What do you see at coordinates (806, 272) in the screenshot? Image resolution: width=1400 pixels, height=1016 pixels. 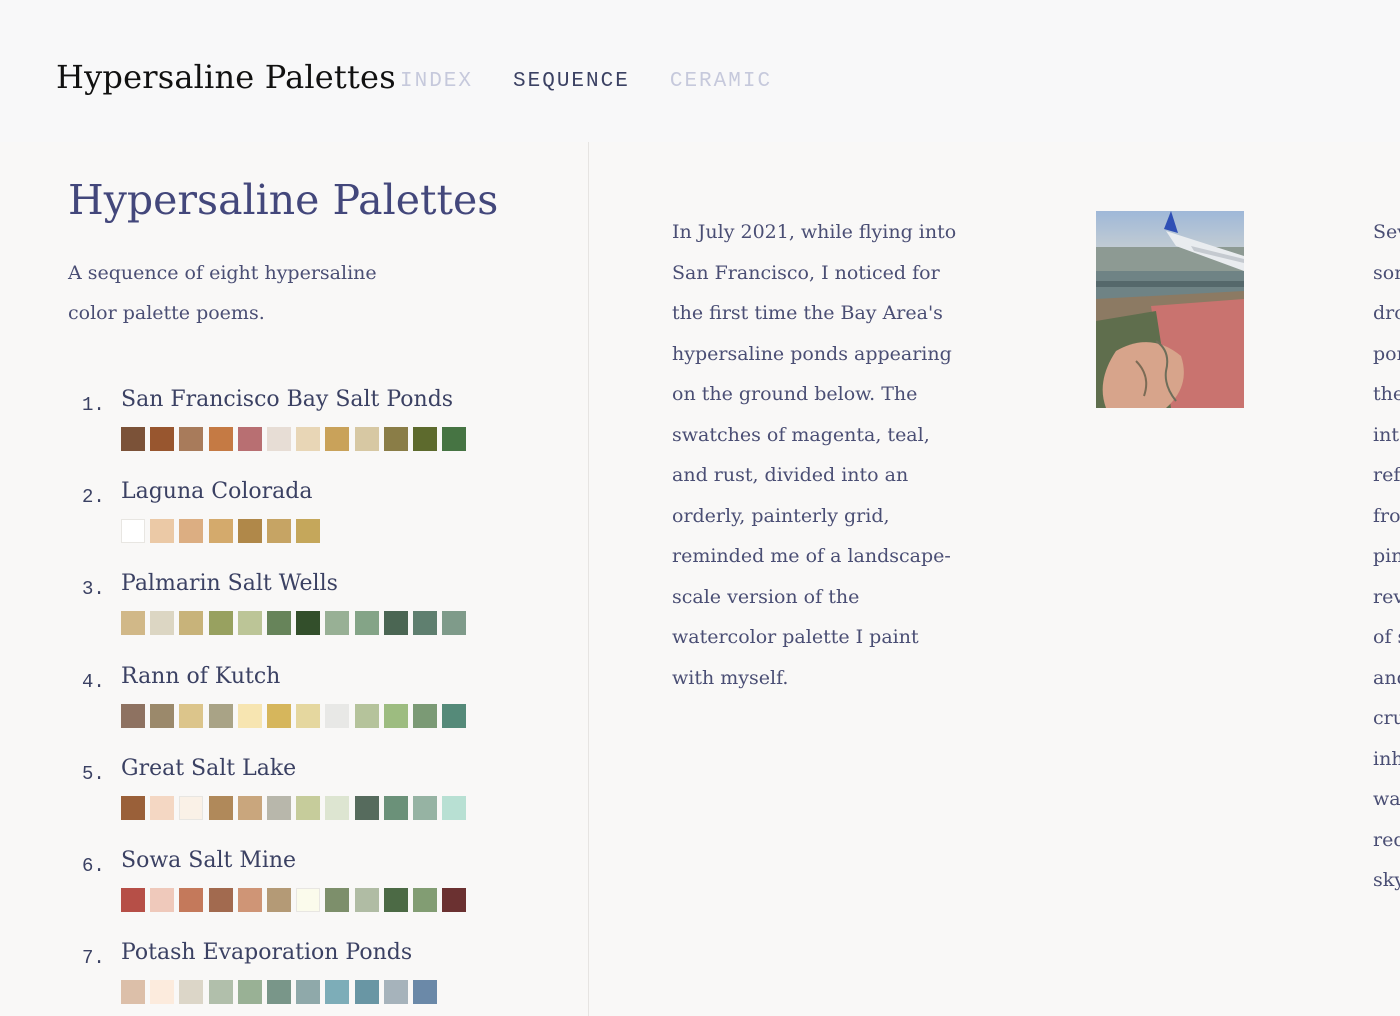 I see `story-line: San Francisco, I noticed for` at bounding box center [806, 272].